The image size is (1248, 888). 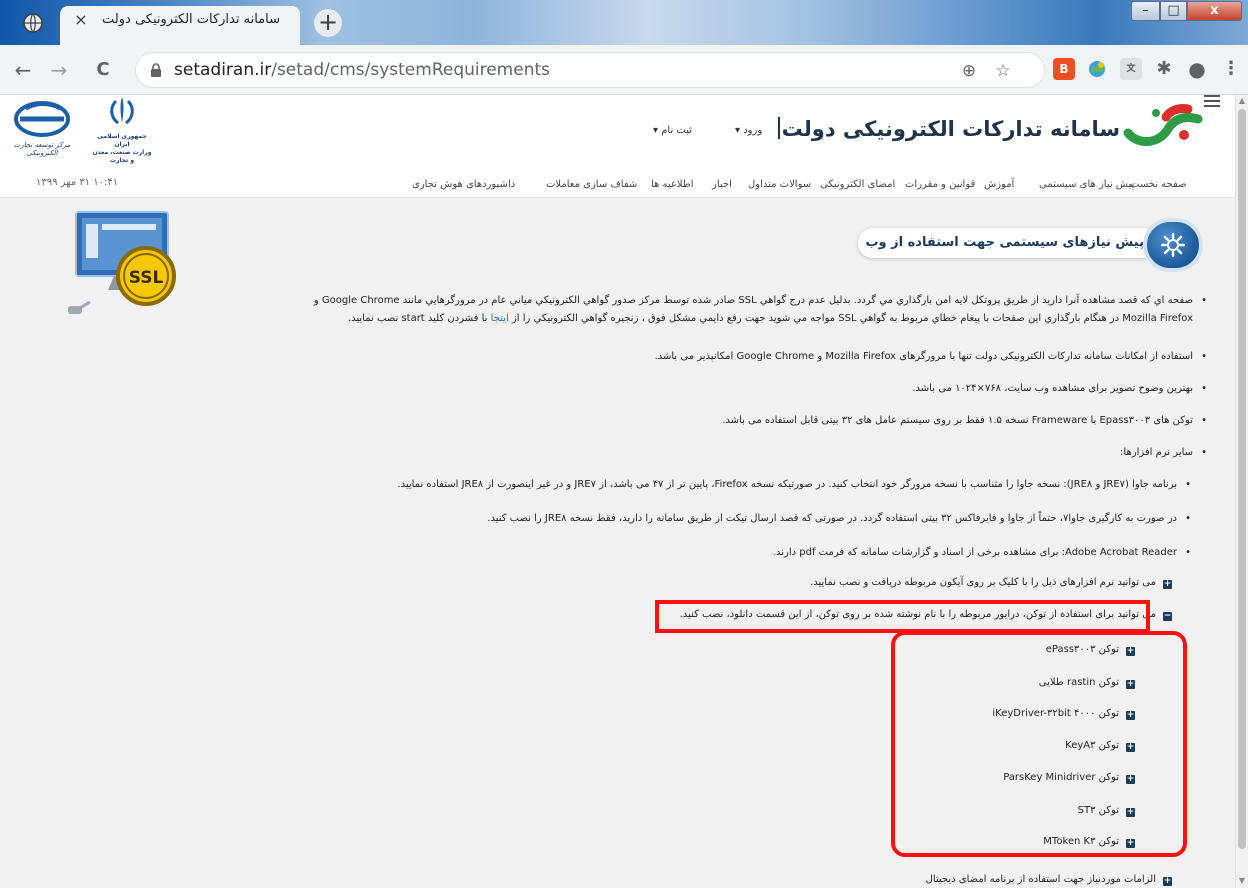 What do you see at coordinates (1167, 616) in the screenshot?
I see `collapse-icon: −` at bounding box center [1167, 616].